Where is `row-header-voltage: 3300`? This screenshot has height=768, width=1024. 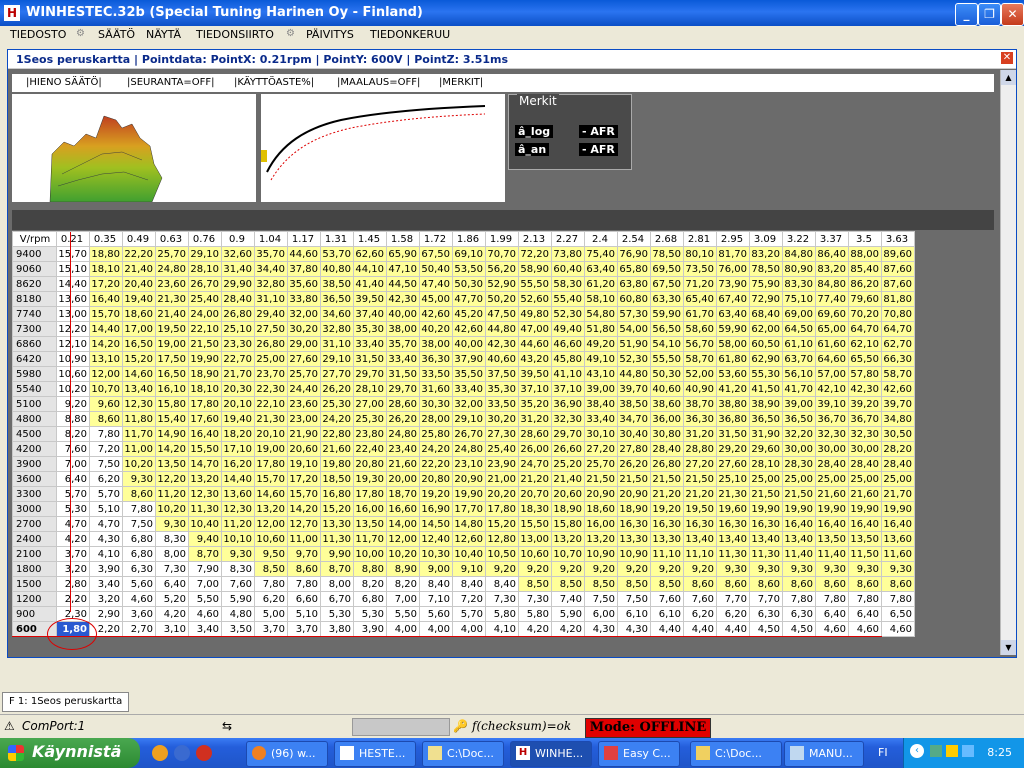 row-header-voltage: 3300 is located at coordinates (34, 494).